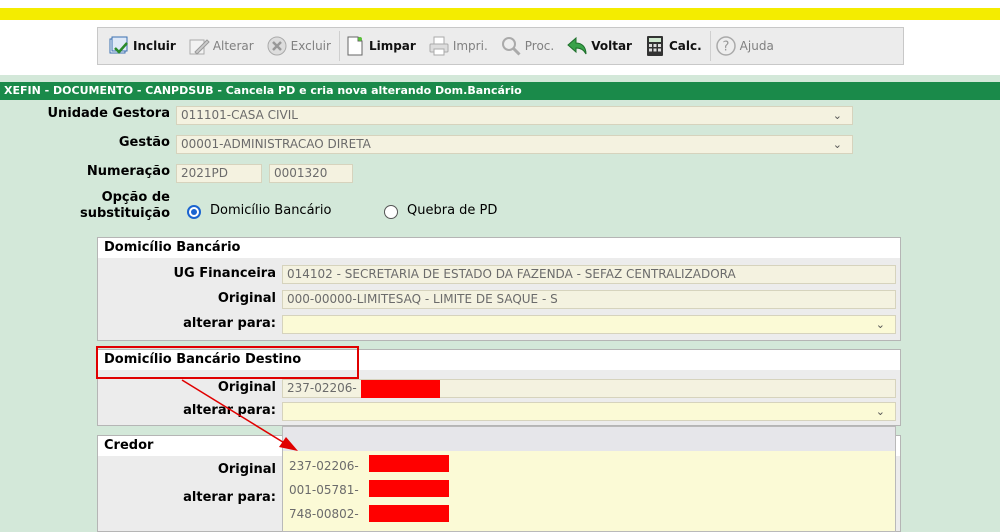  I want to click on domicilio-panel-title: Domicílio Bancário, so click(499, 248).